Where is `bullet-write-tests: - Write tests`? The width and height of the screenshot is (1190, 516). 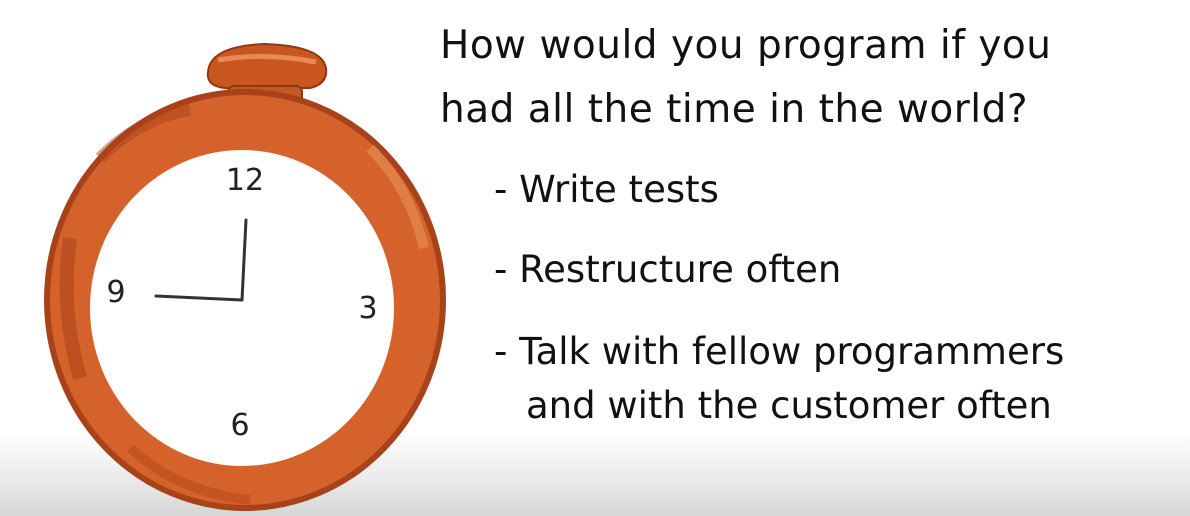
bullet-write-tests: - Write tests is located at coordinates (606, 189).